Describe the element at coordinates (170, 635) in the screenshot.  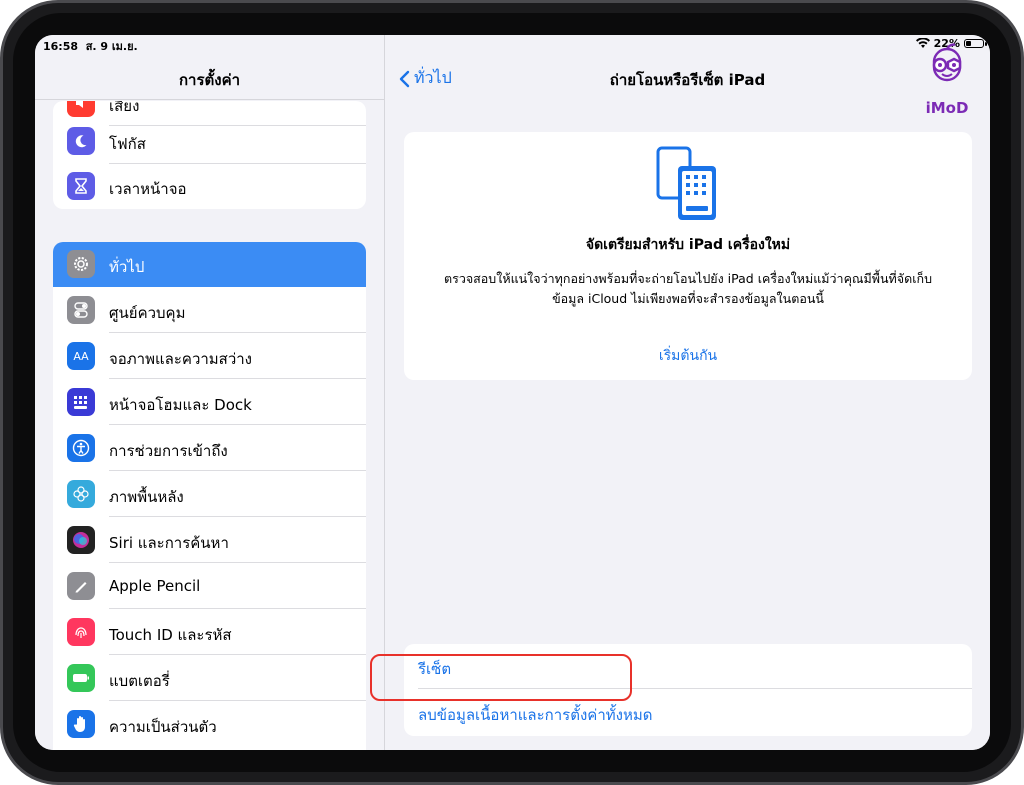
I see `sidebar-item-label: Touch ID และรหัส` at that location.